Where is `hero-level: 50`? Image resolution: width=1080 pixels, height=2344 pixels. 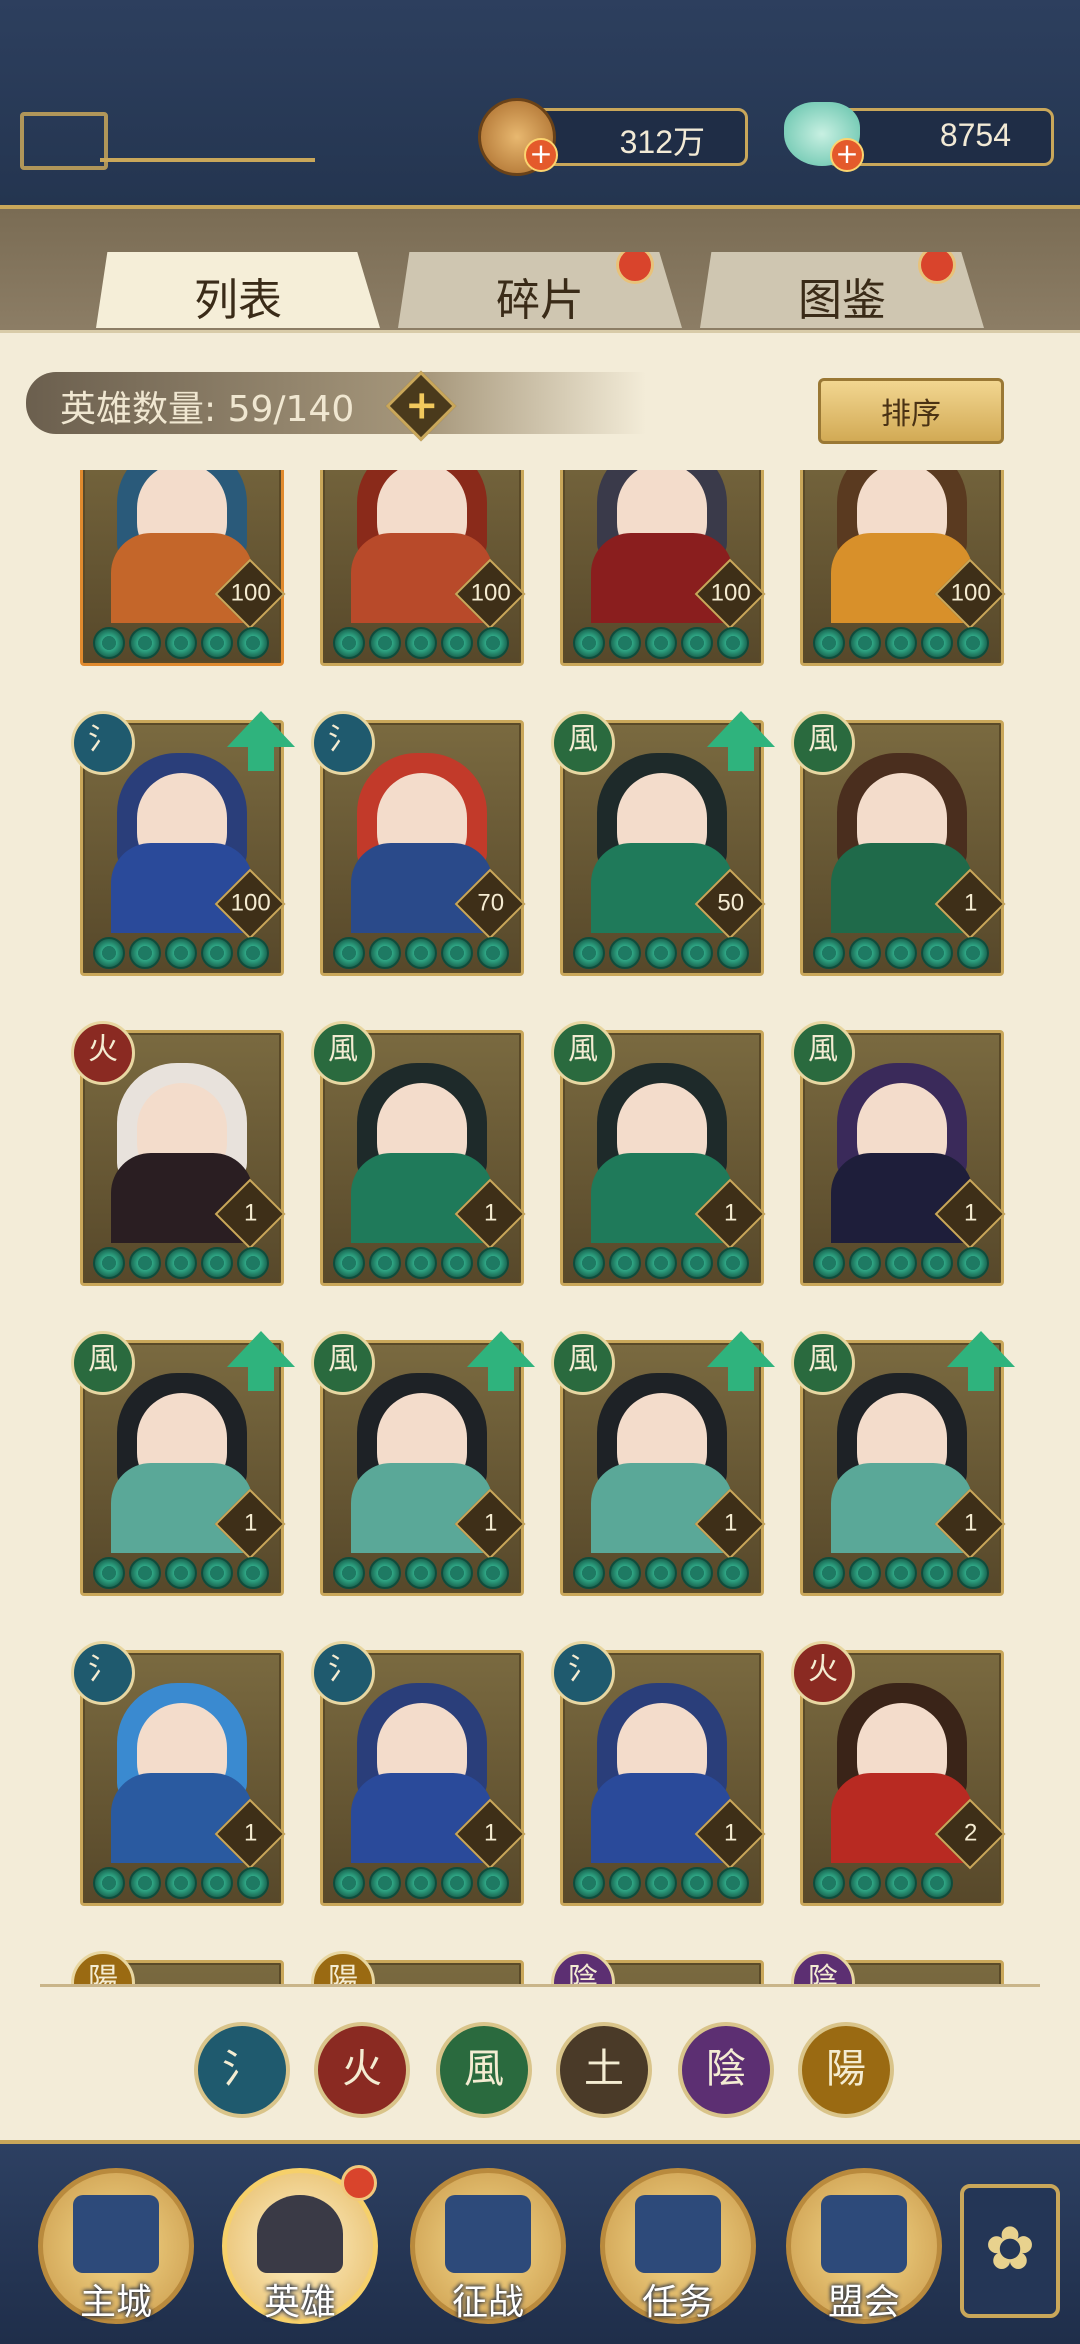
hero-level: 50 is located at coordinates (731, 903).